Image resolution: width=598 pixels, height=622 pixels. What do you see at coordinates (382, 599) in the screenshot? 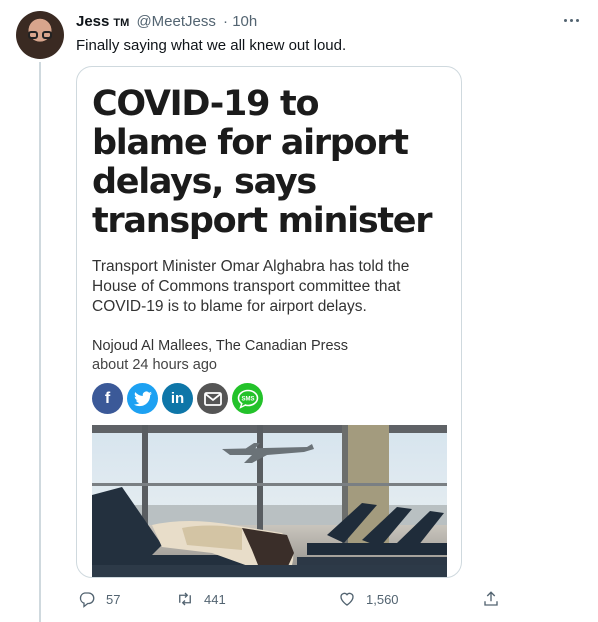
I see `like-count: 1,560` at bounding box center [382, 599].